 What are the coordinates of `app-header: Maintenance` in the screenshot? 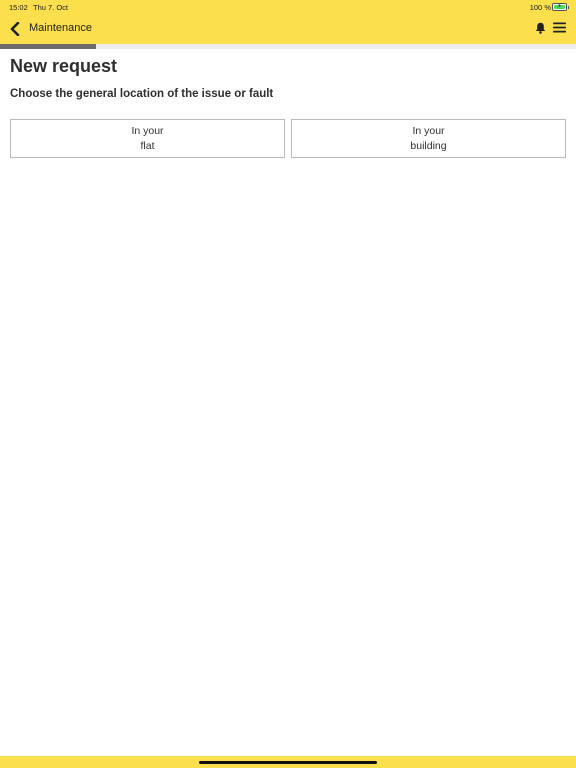 It's located at (288, 29).